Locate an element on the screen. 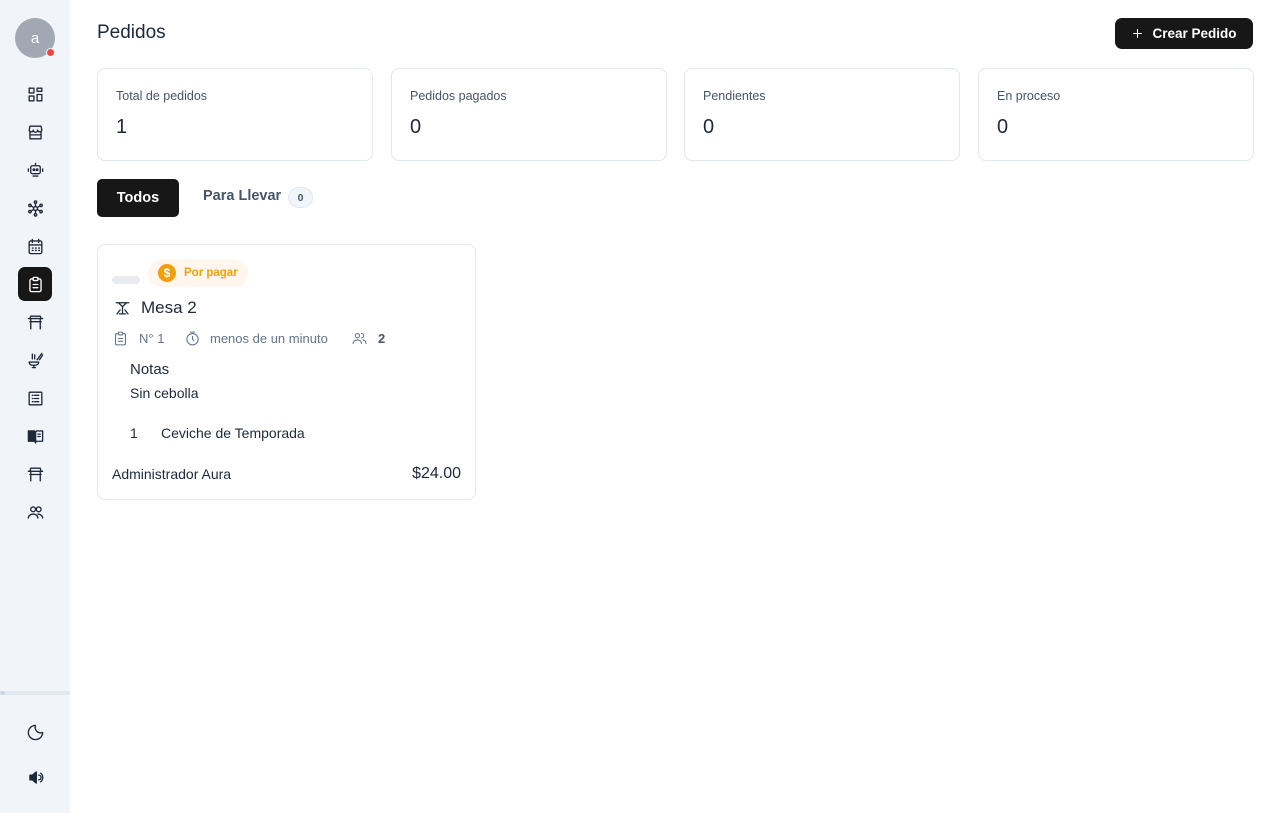  users-icon is located at coordinates (35, 512).